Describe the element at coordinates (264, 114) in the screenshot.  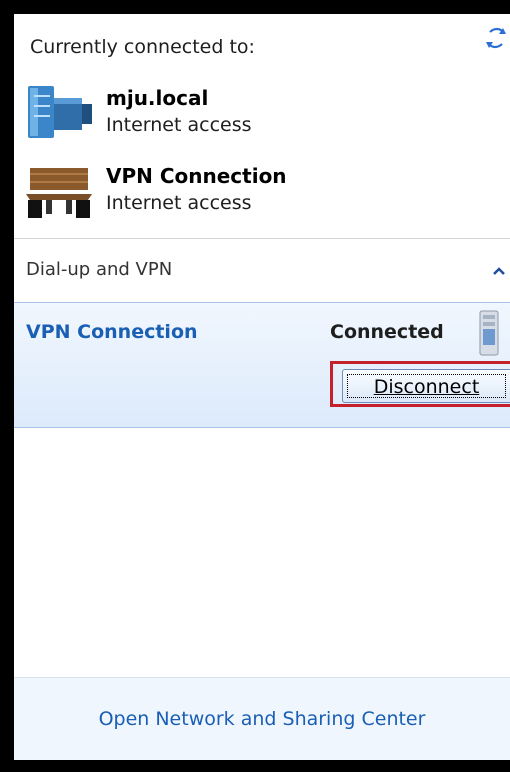
I see `connection-item: mju.local Internet access` at that location.